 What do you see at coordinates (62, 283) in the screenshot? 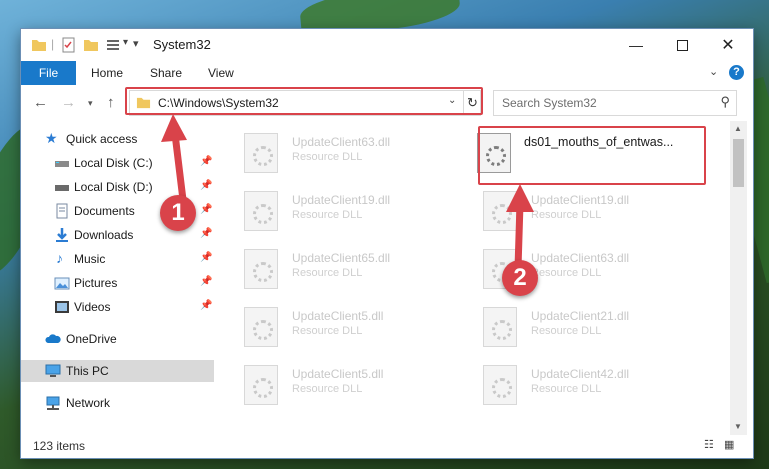
I see `pictures-icon` at bounding box center [62, 283].